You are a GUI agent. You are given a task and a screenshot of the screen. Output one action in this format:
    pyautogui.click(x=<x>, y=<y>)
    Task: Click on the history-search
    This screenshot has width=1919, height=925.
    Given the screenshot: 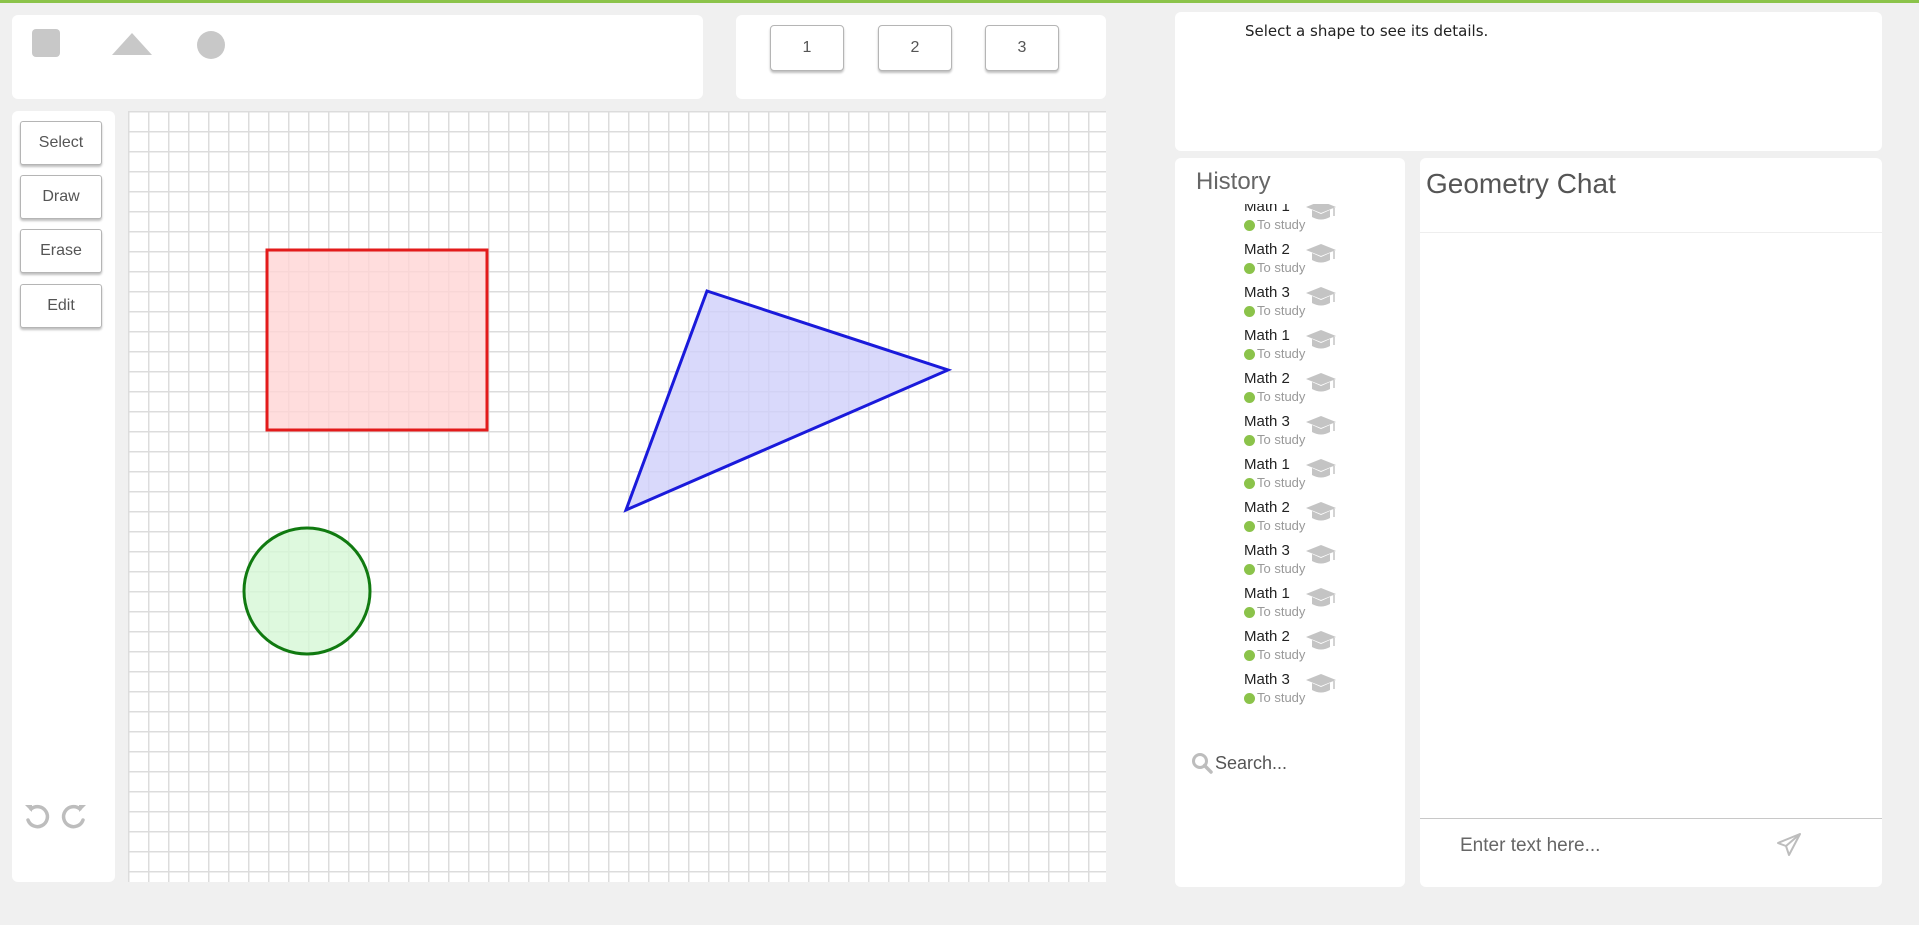 What is the action you would take?
    pyautogui.click(x=1291, y=763)
    